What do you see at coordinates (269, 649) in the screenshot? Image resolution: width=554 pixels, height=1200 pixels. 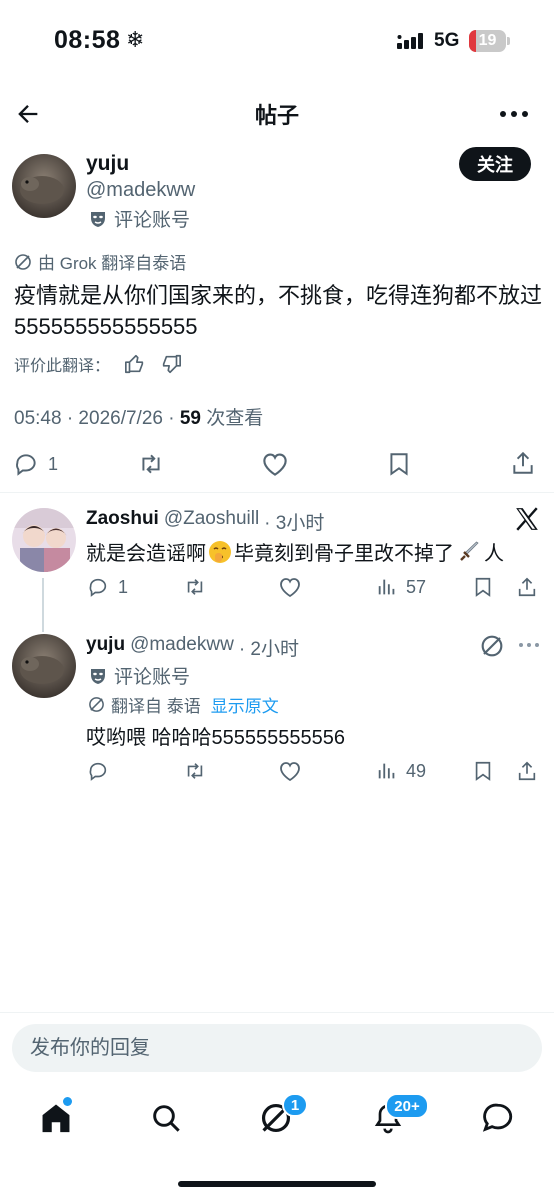 I see `reply-time: · 2小时` at bounding box center [269, 649].